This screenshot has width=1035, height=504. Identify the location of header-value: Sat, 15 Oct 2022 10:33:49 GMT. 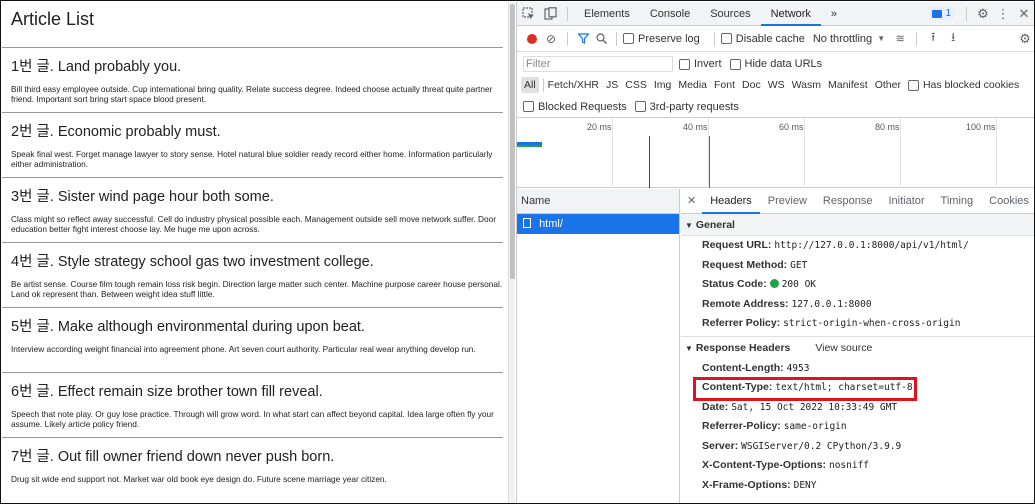
(814, 407).